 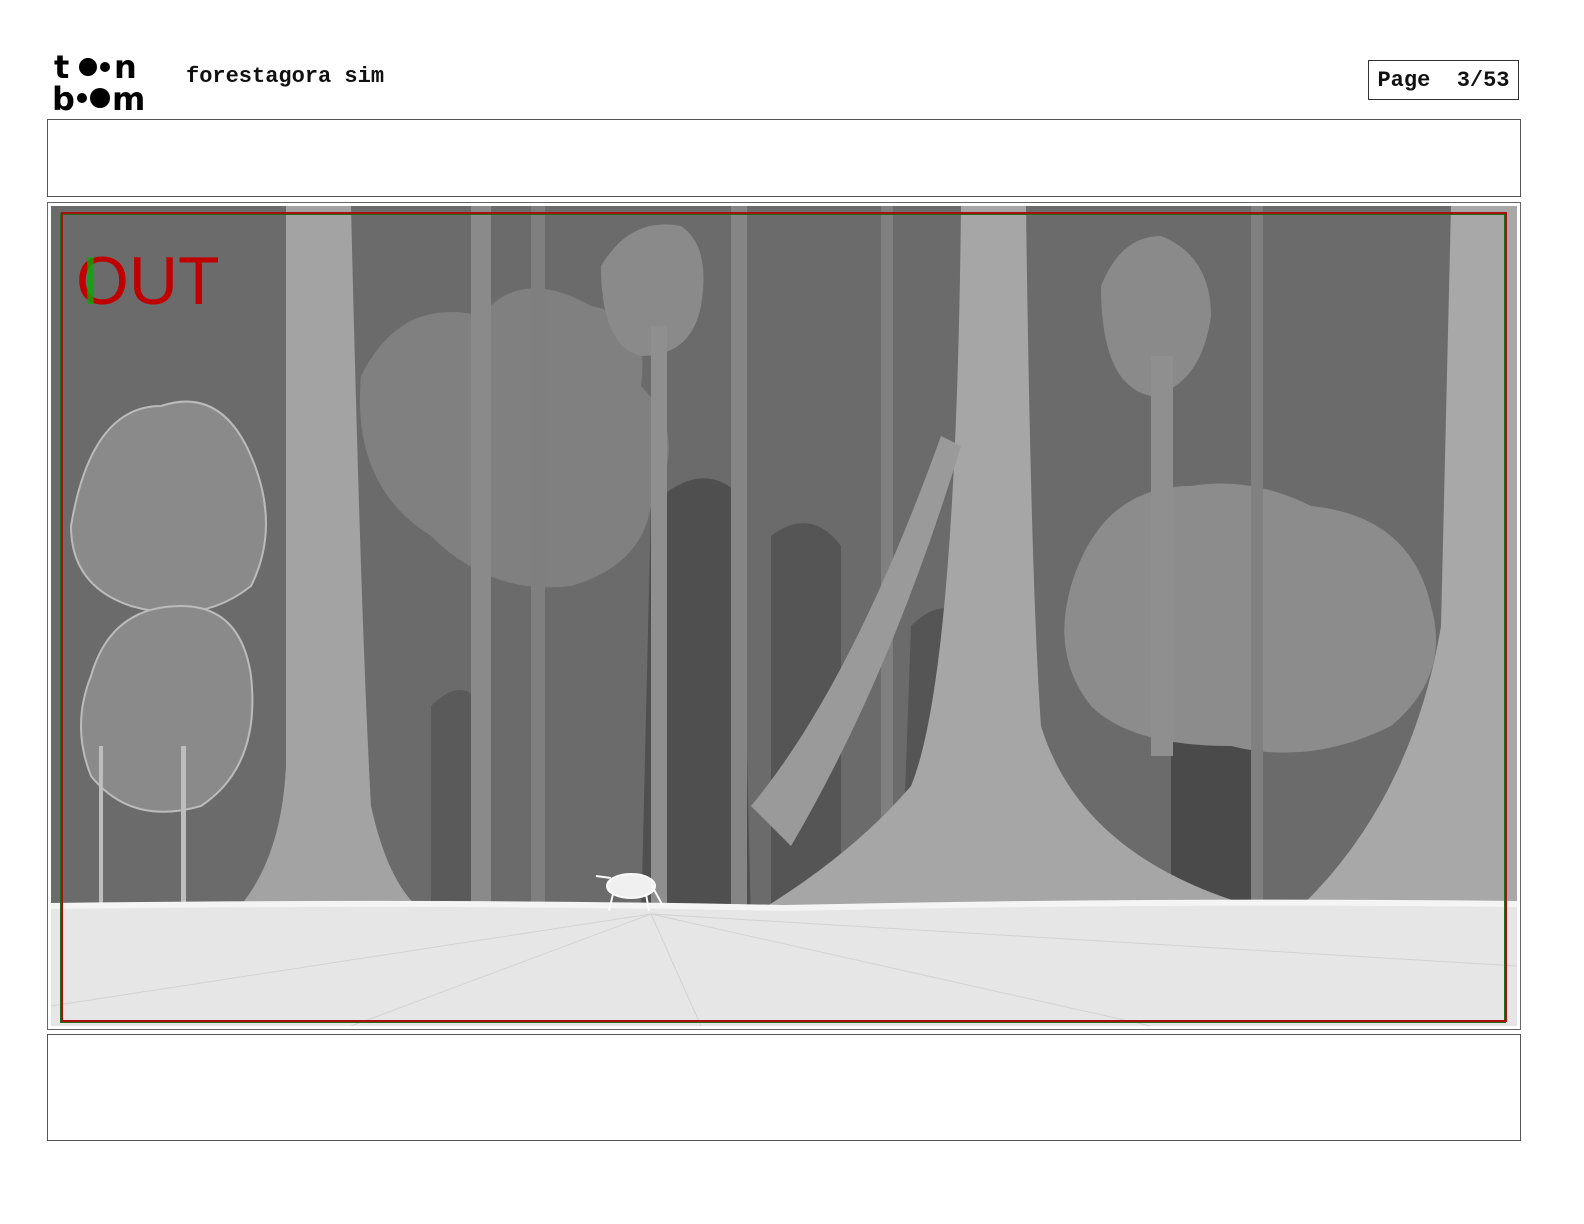 What do you see at coordinates (90, 281) in the screenshot?
I see `in-overlay-glyph: I` at bounding box center [90, 281].